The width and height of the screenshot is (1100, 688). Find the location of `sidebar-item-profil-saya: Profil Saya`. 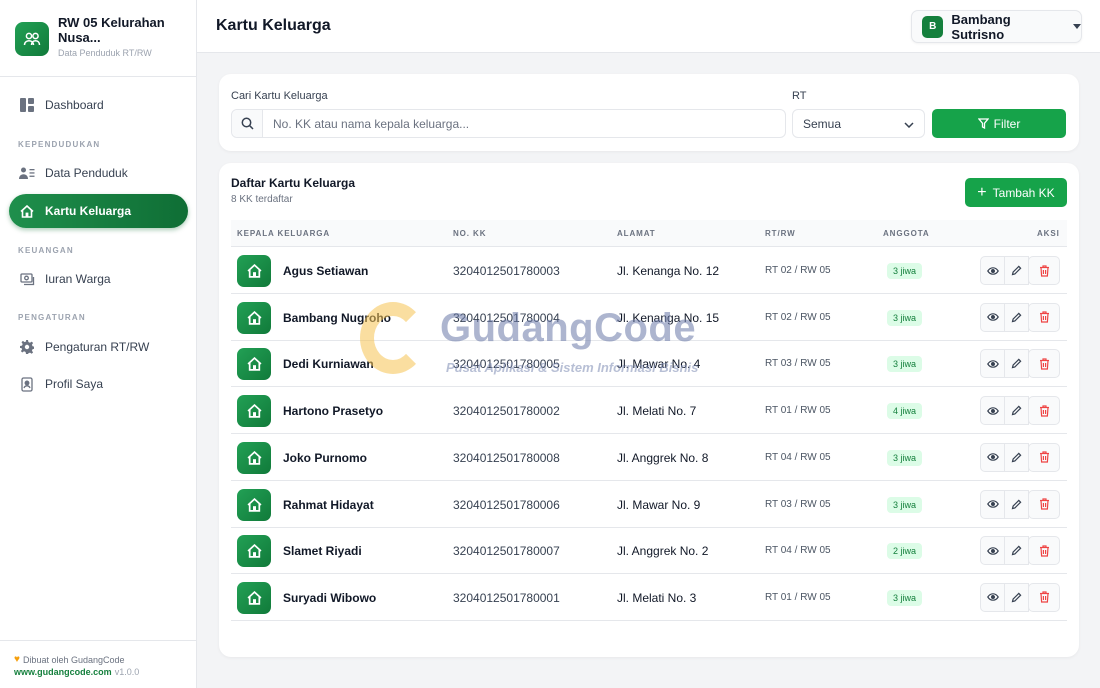

sidebar-item-profil-saya: Profil Saya is located at coordinates (98, 384).